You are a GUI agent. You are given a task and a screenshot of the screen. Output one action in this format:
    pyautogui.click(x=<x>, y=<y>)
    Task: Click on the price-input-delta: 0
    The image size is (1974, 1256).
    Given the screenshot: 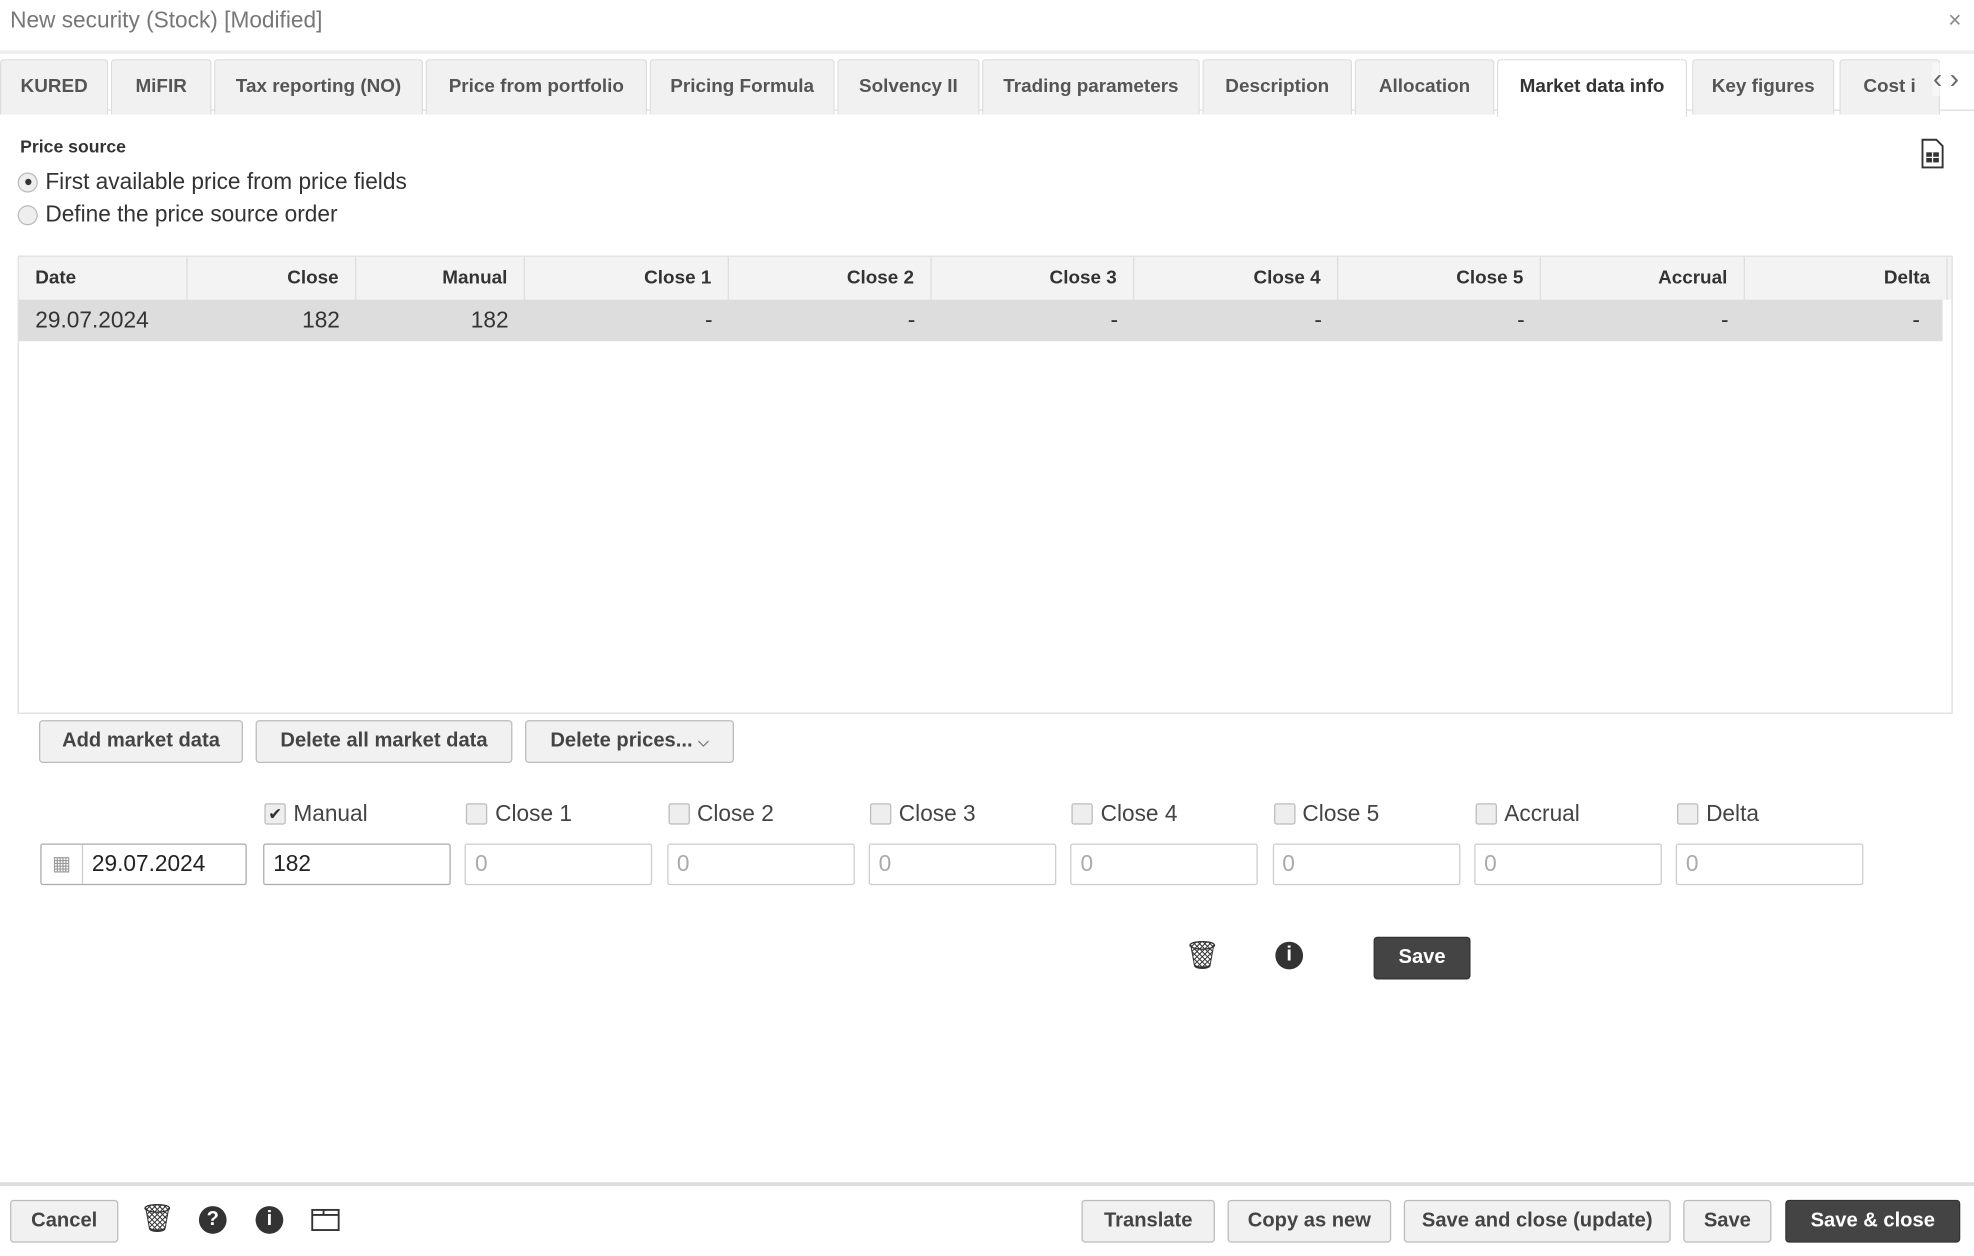 What is the action you would take?
    pyautogui.click(x=1769, y=864)
    